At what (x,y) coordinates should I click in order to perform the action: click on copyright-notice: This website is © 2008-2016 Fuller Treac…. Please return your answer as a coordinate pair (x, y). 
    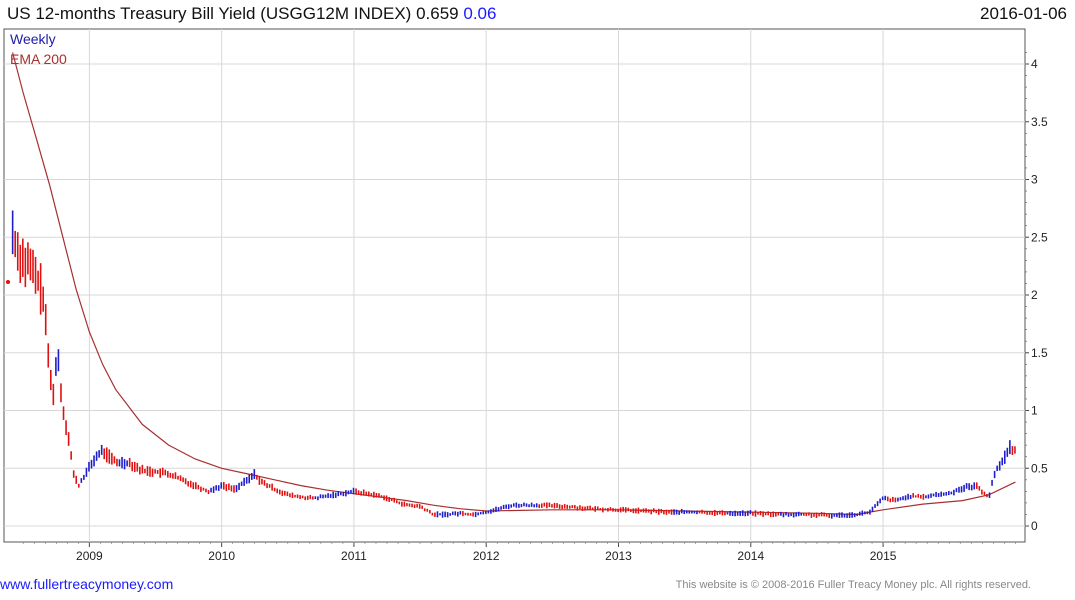
    Looking at the image, I should click on (853, 585).